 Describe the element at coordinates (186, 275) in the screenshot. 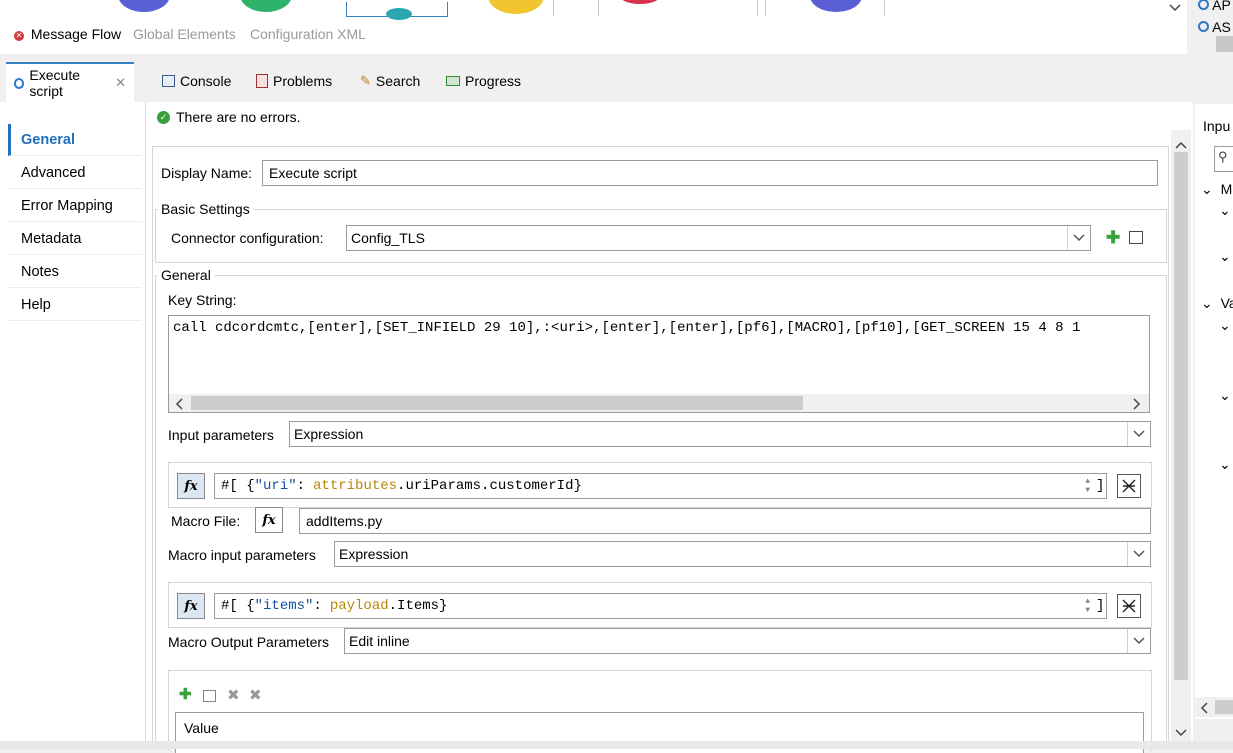

I see `general-title: General` at that location.